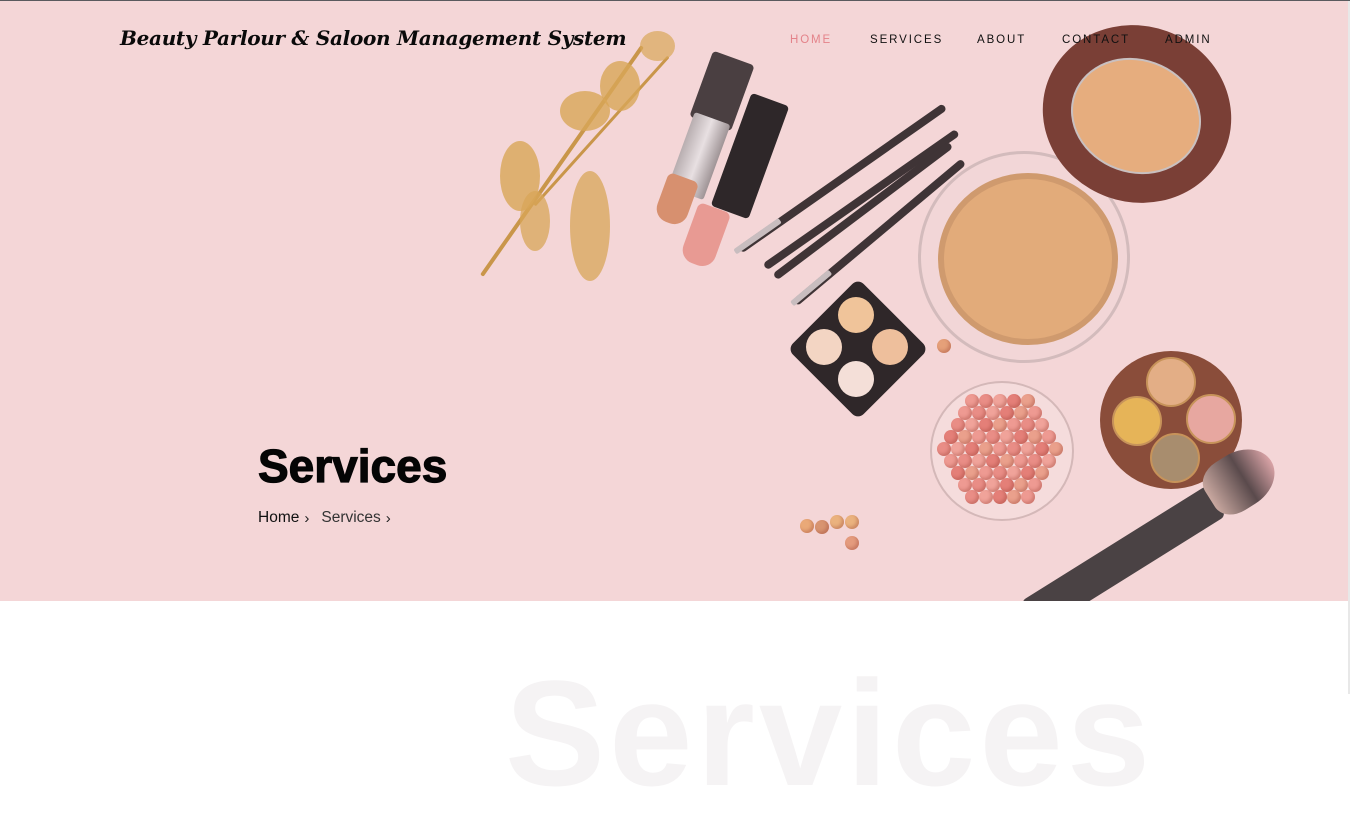 The width and height of the screenshot is (1350, 817). Describe the element at coordinates (906, 40) in the screenshot. I see `nav-services: SERVICES` at that location.